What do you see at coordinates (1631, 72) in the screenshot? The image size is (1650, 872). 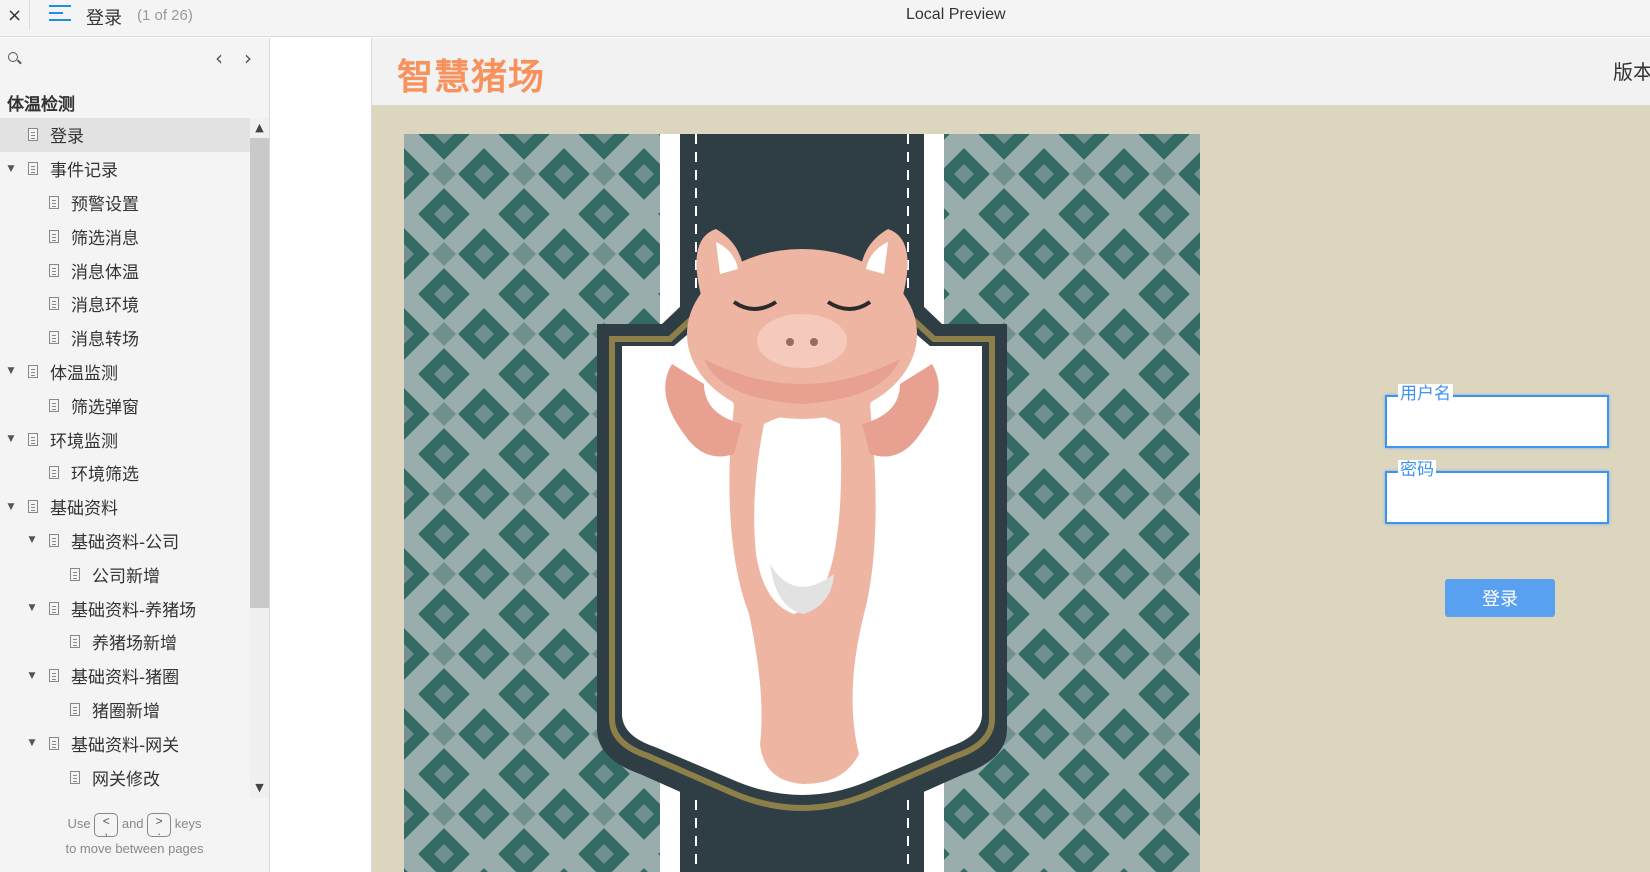 I see `version-label: 版本` at bounding box center [1631, 72].